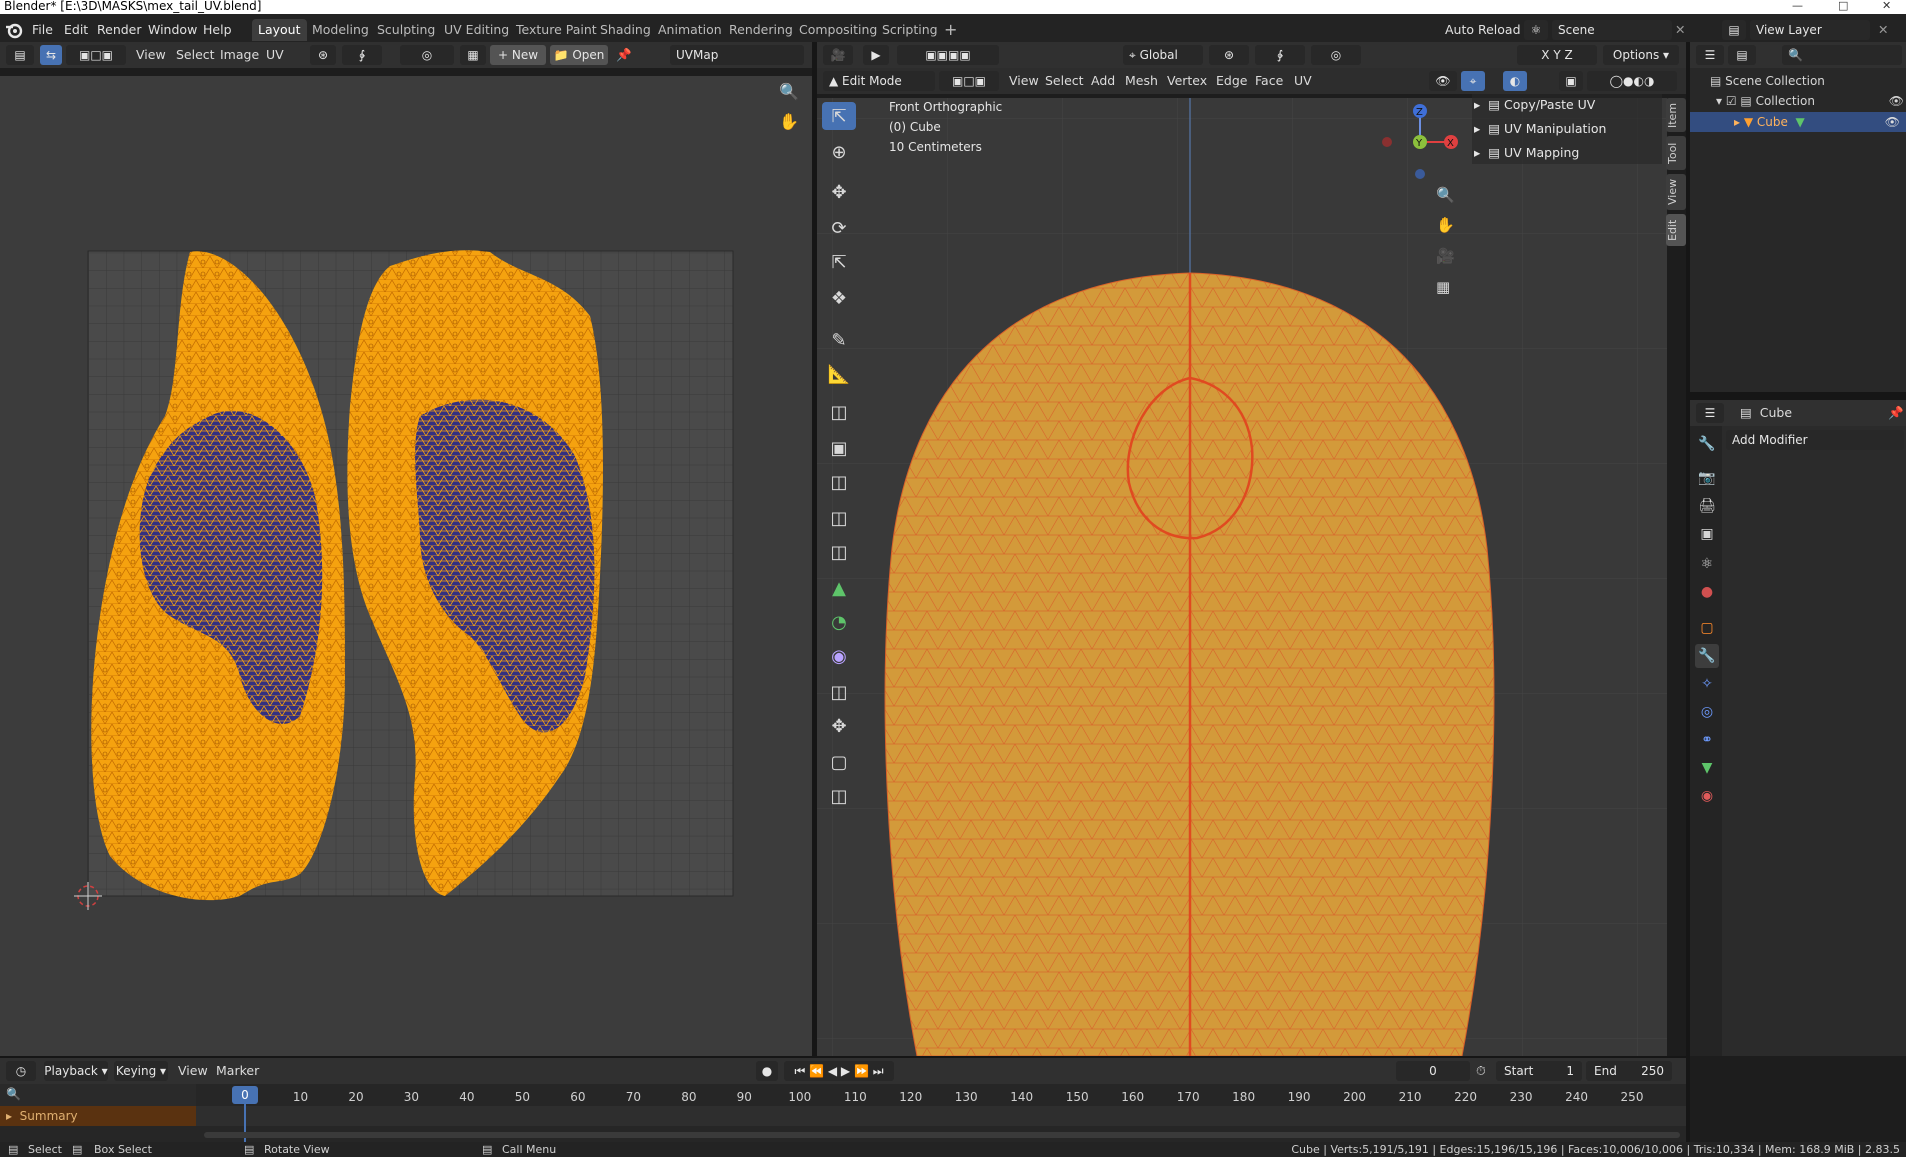 This screenshot has height=1157, width=1906. I want to click on prop-tab-material-icon: ◉, so click(1707, 796).